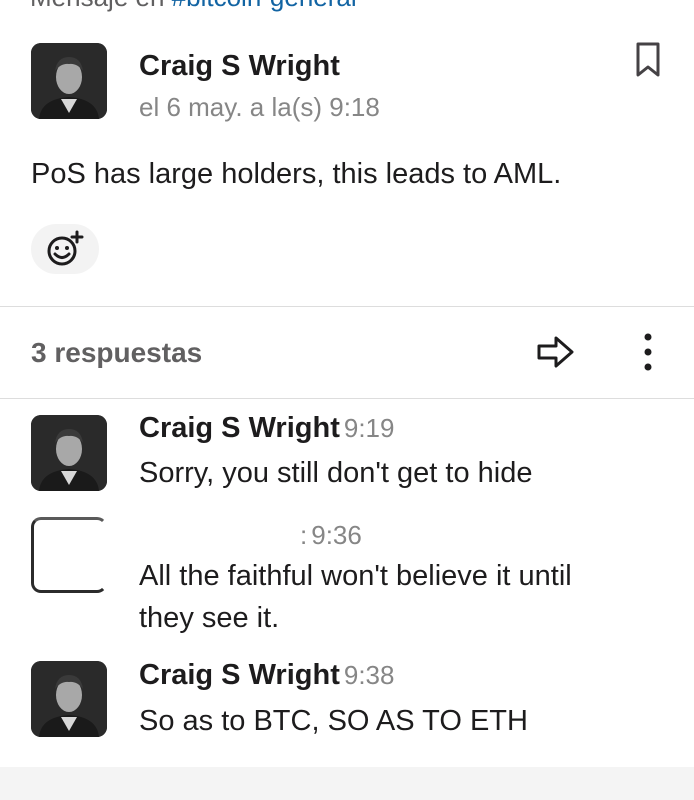 This screenshot has width=694, height=800. I want to click on reply-time: 9:36, so click(336, 535).